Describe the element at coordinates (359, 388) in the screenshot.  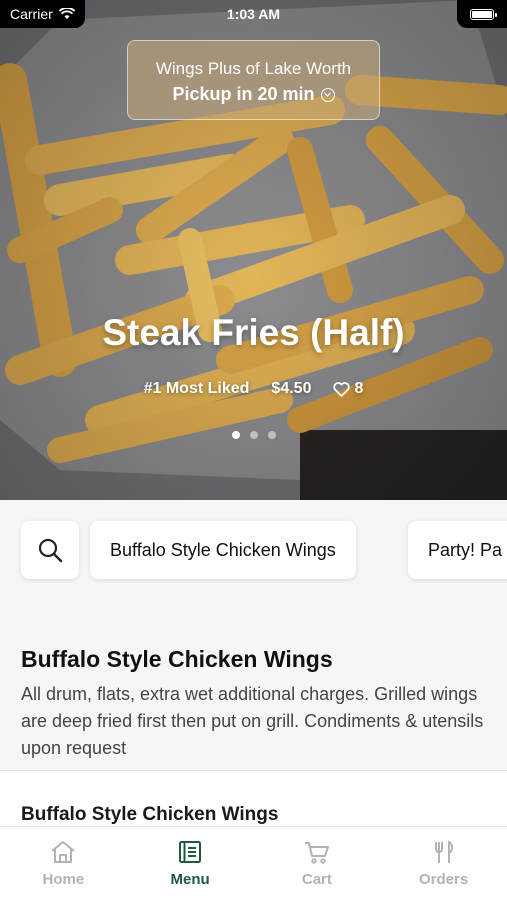
I see `likes-value: 8` at that location.